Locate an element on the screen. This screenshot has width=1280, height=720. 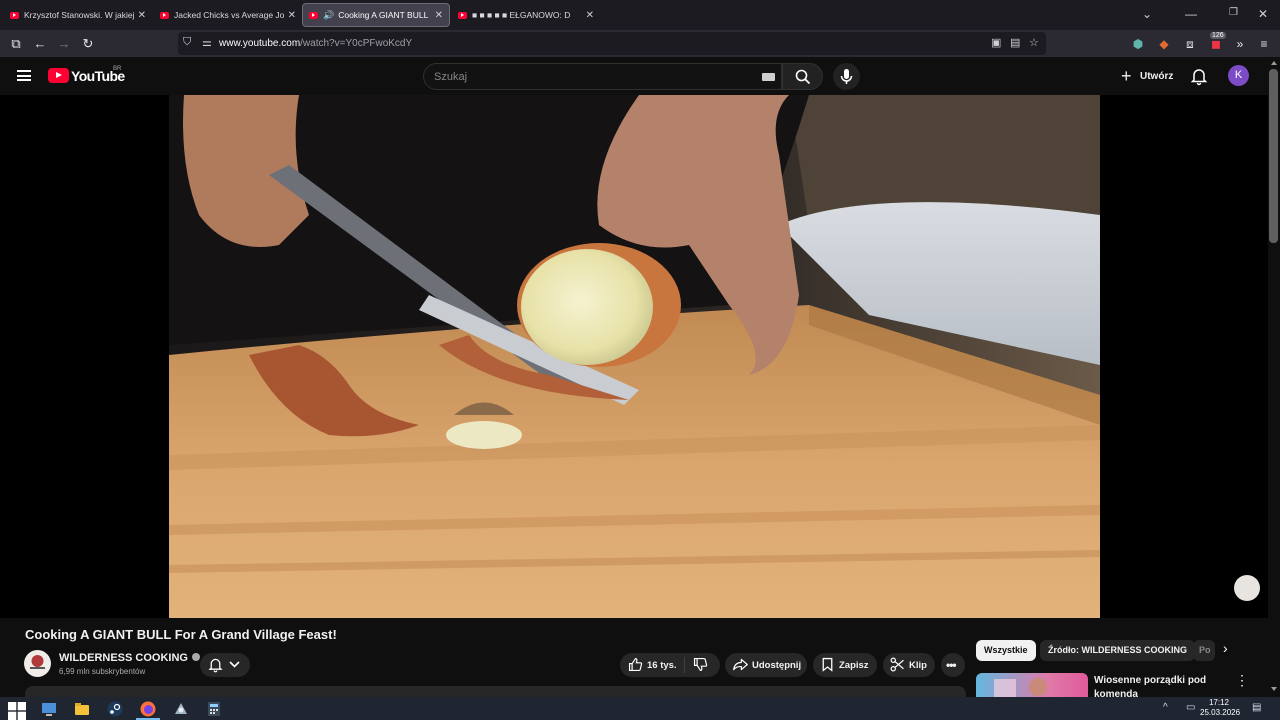
bookmark-star-icon: ☆ is located at coordinates (1034, 42).